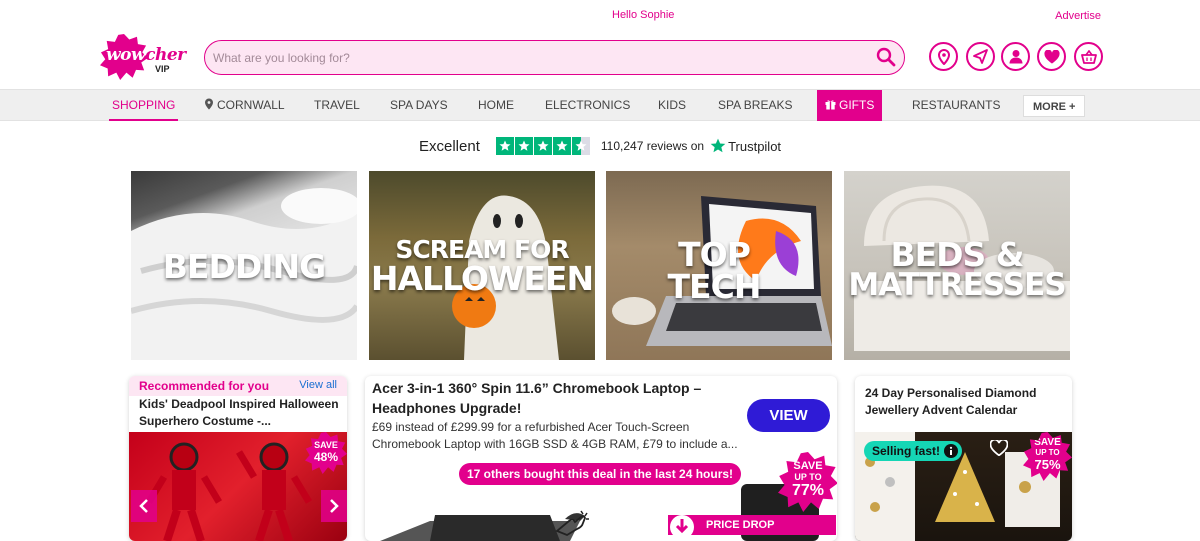  I want to click on chevron-left-icon, so click(143, 506).